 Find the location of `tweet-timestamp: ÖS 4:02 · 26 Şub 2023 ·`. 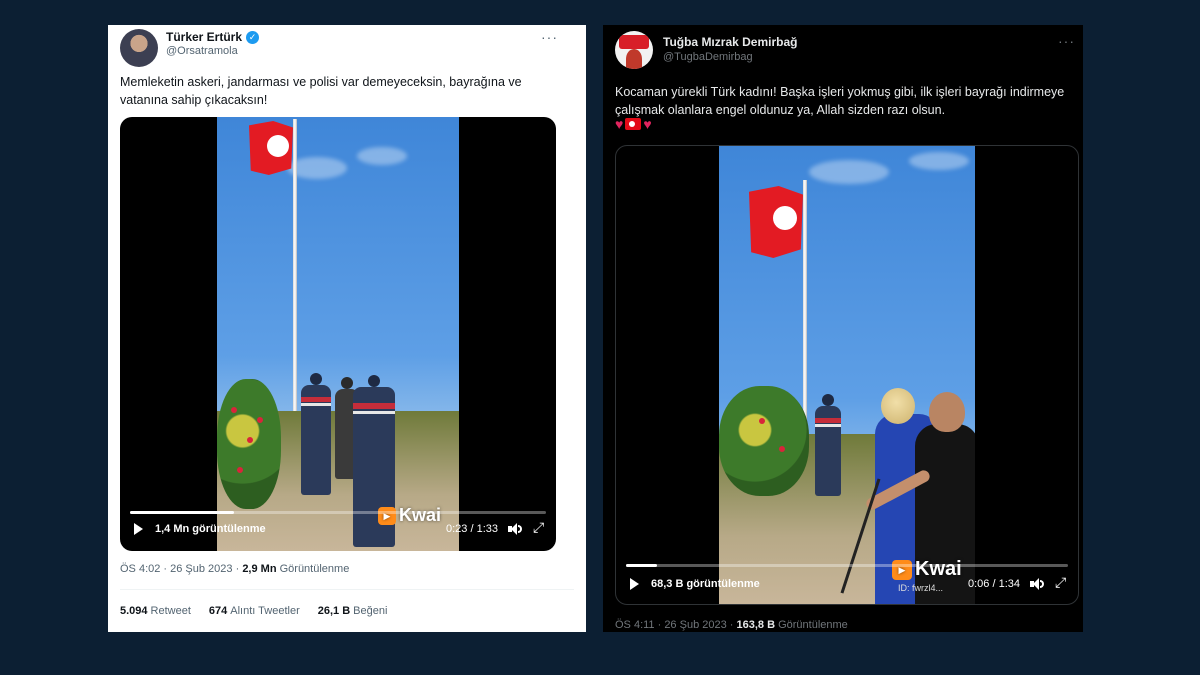

tweet-timestamp: ÖS 4:02 · 26 Şub 2023 · is located at coordinates (181, 569).